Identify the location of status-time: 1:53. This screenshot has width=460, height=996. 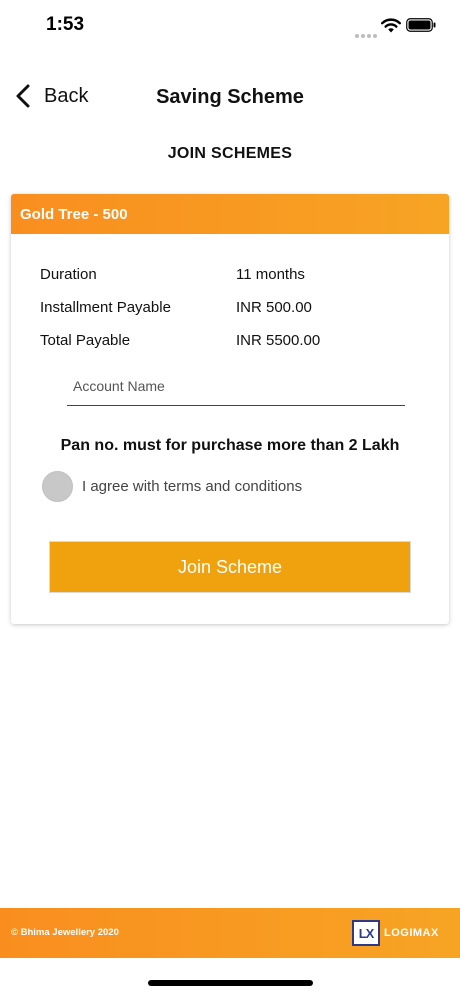
(65, 24).